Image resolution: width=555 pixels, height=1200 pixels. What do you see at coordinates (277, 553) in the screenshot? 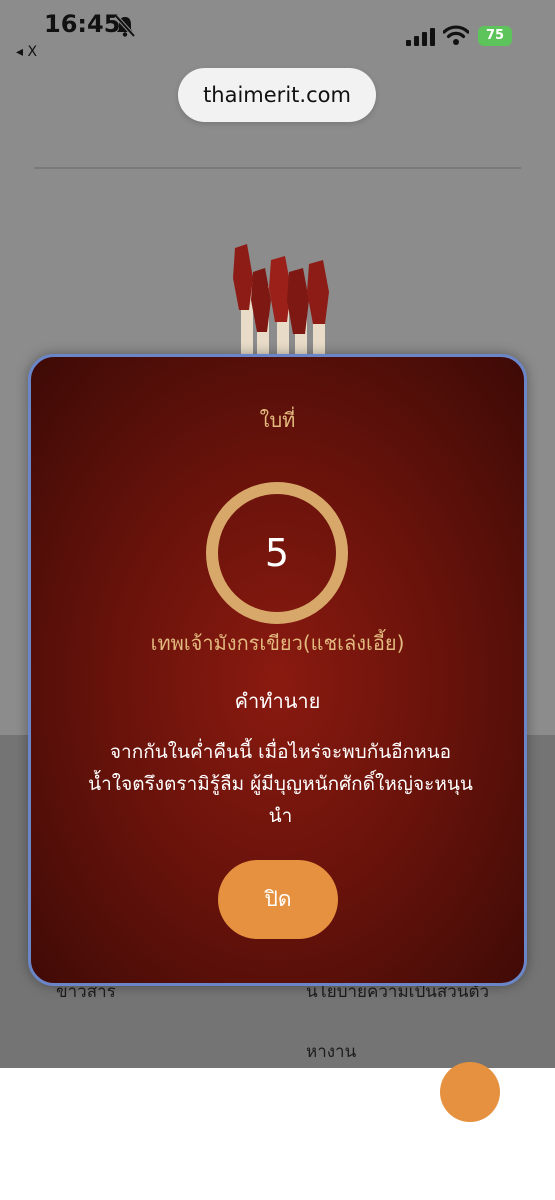
I see `slip-number-badge: 5` at bounding box center [277, 553].